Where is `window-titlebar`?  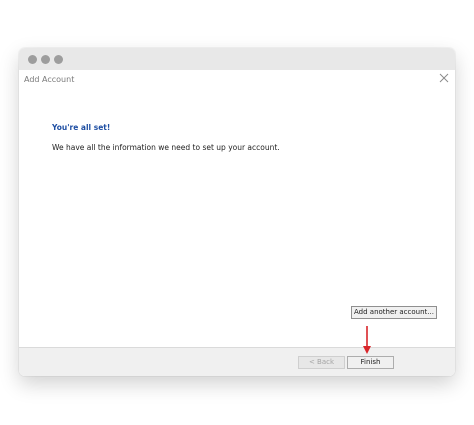
window-titlebar is located at coordinates (237, 59).